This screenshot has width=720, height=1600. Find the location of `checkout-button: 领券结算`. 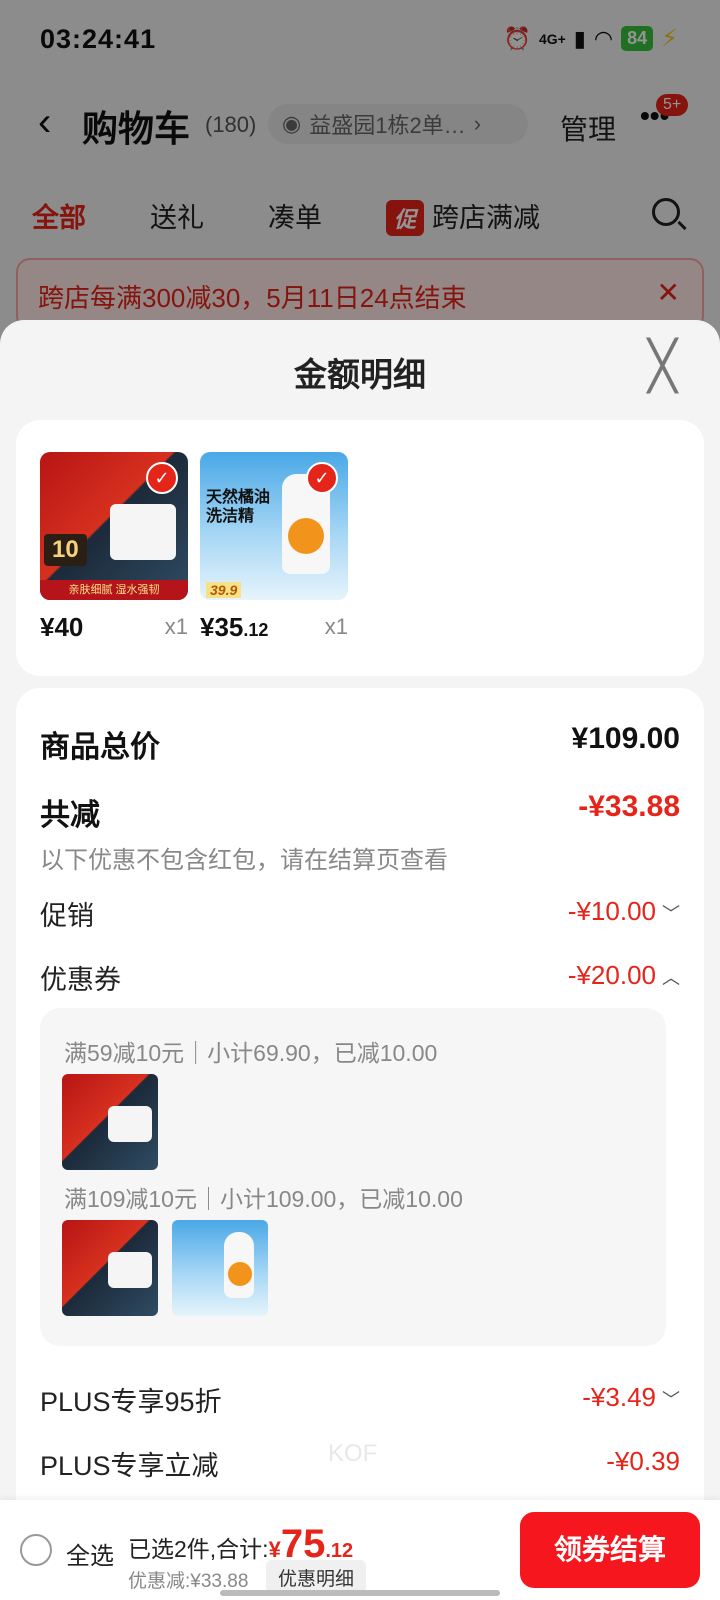

checkout-button: 领券结算 is located at coordinates (610, 1550).